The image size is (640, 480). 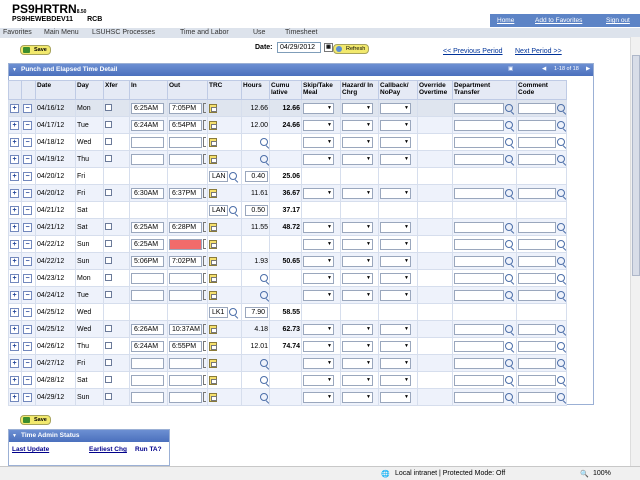 What do you see at coordinates (636, 165) in the screenshot?
I see `scroll-thumb` at bounding box center [636, 165].